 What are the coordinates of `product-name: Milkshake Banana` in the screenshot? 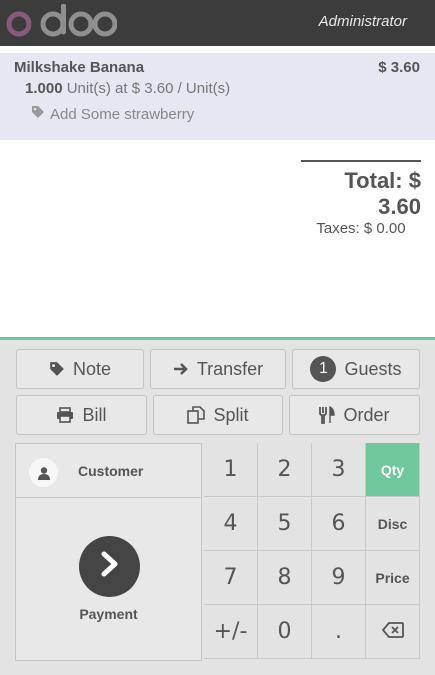 It's located at (79, 67).